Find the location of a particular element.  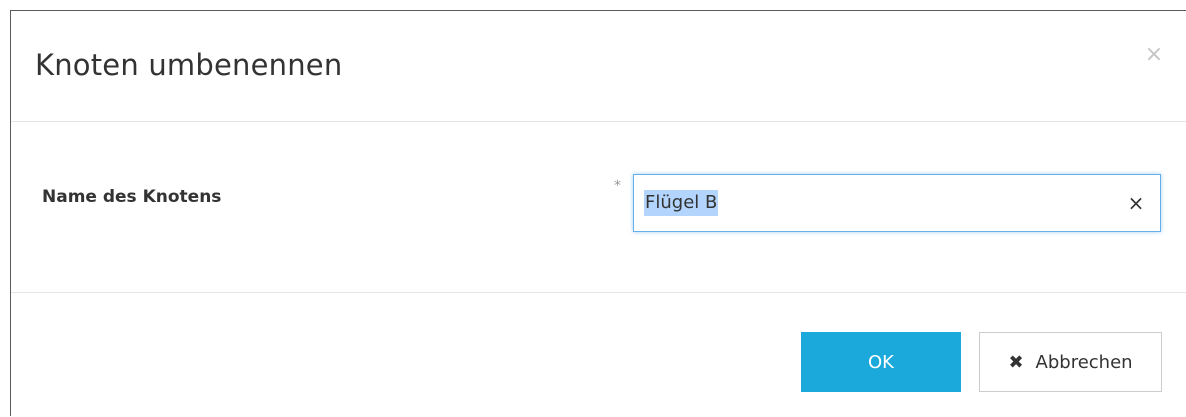

ok-button: OK is located at coordinates (881, 362).